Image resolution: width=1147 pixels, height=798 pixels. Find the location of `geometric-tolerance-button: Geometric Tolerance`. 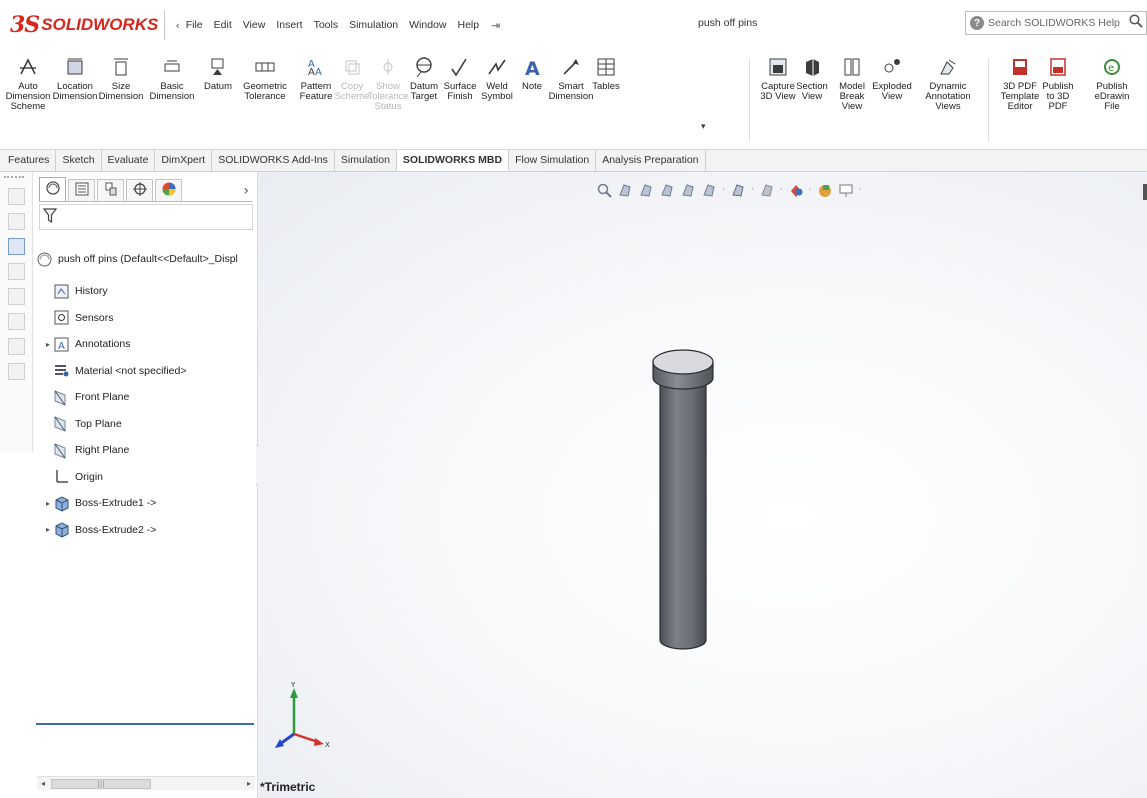

geometric-tolerance-button: Geometric Tolerance is located at coordinates (265, 79).